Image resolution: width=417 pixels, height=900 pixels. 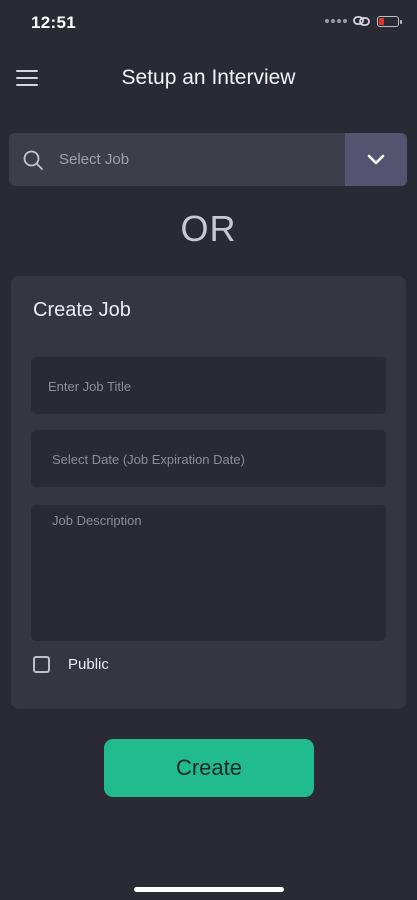 I want to click on public-checkbox-label: Public, so click(x=88, y=664).